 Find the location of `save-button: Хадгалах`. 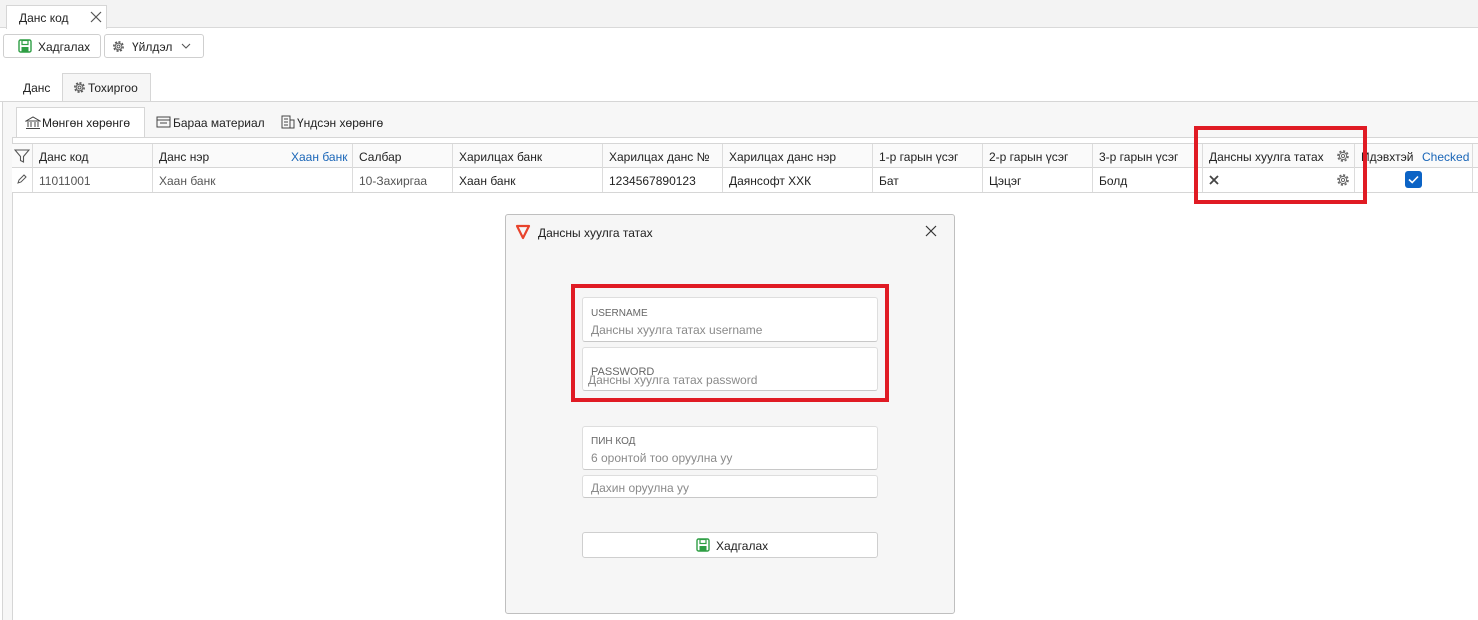

save-button: Хадгалах is located at coordinates (52, 46).